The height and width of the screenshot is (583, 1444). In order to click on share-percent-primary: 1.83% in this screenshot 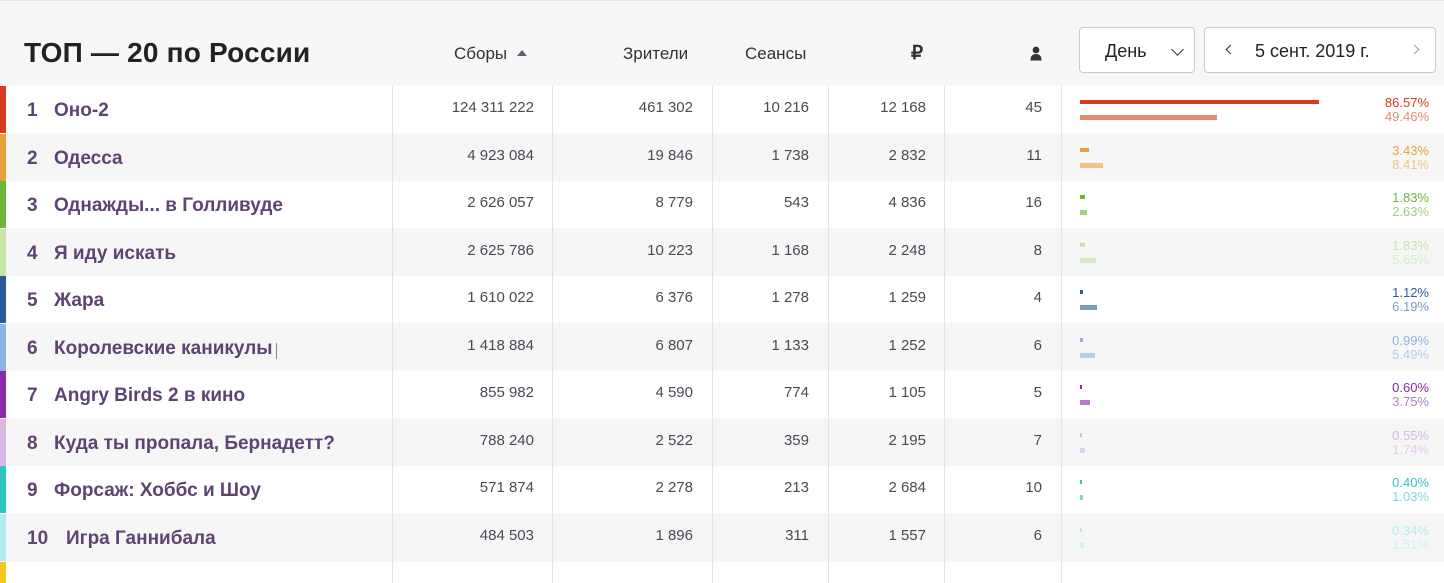, I will do `click(1410, 245)`.